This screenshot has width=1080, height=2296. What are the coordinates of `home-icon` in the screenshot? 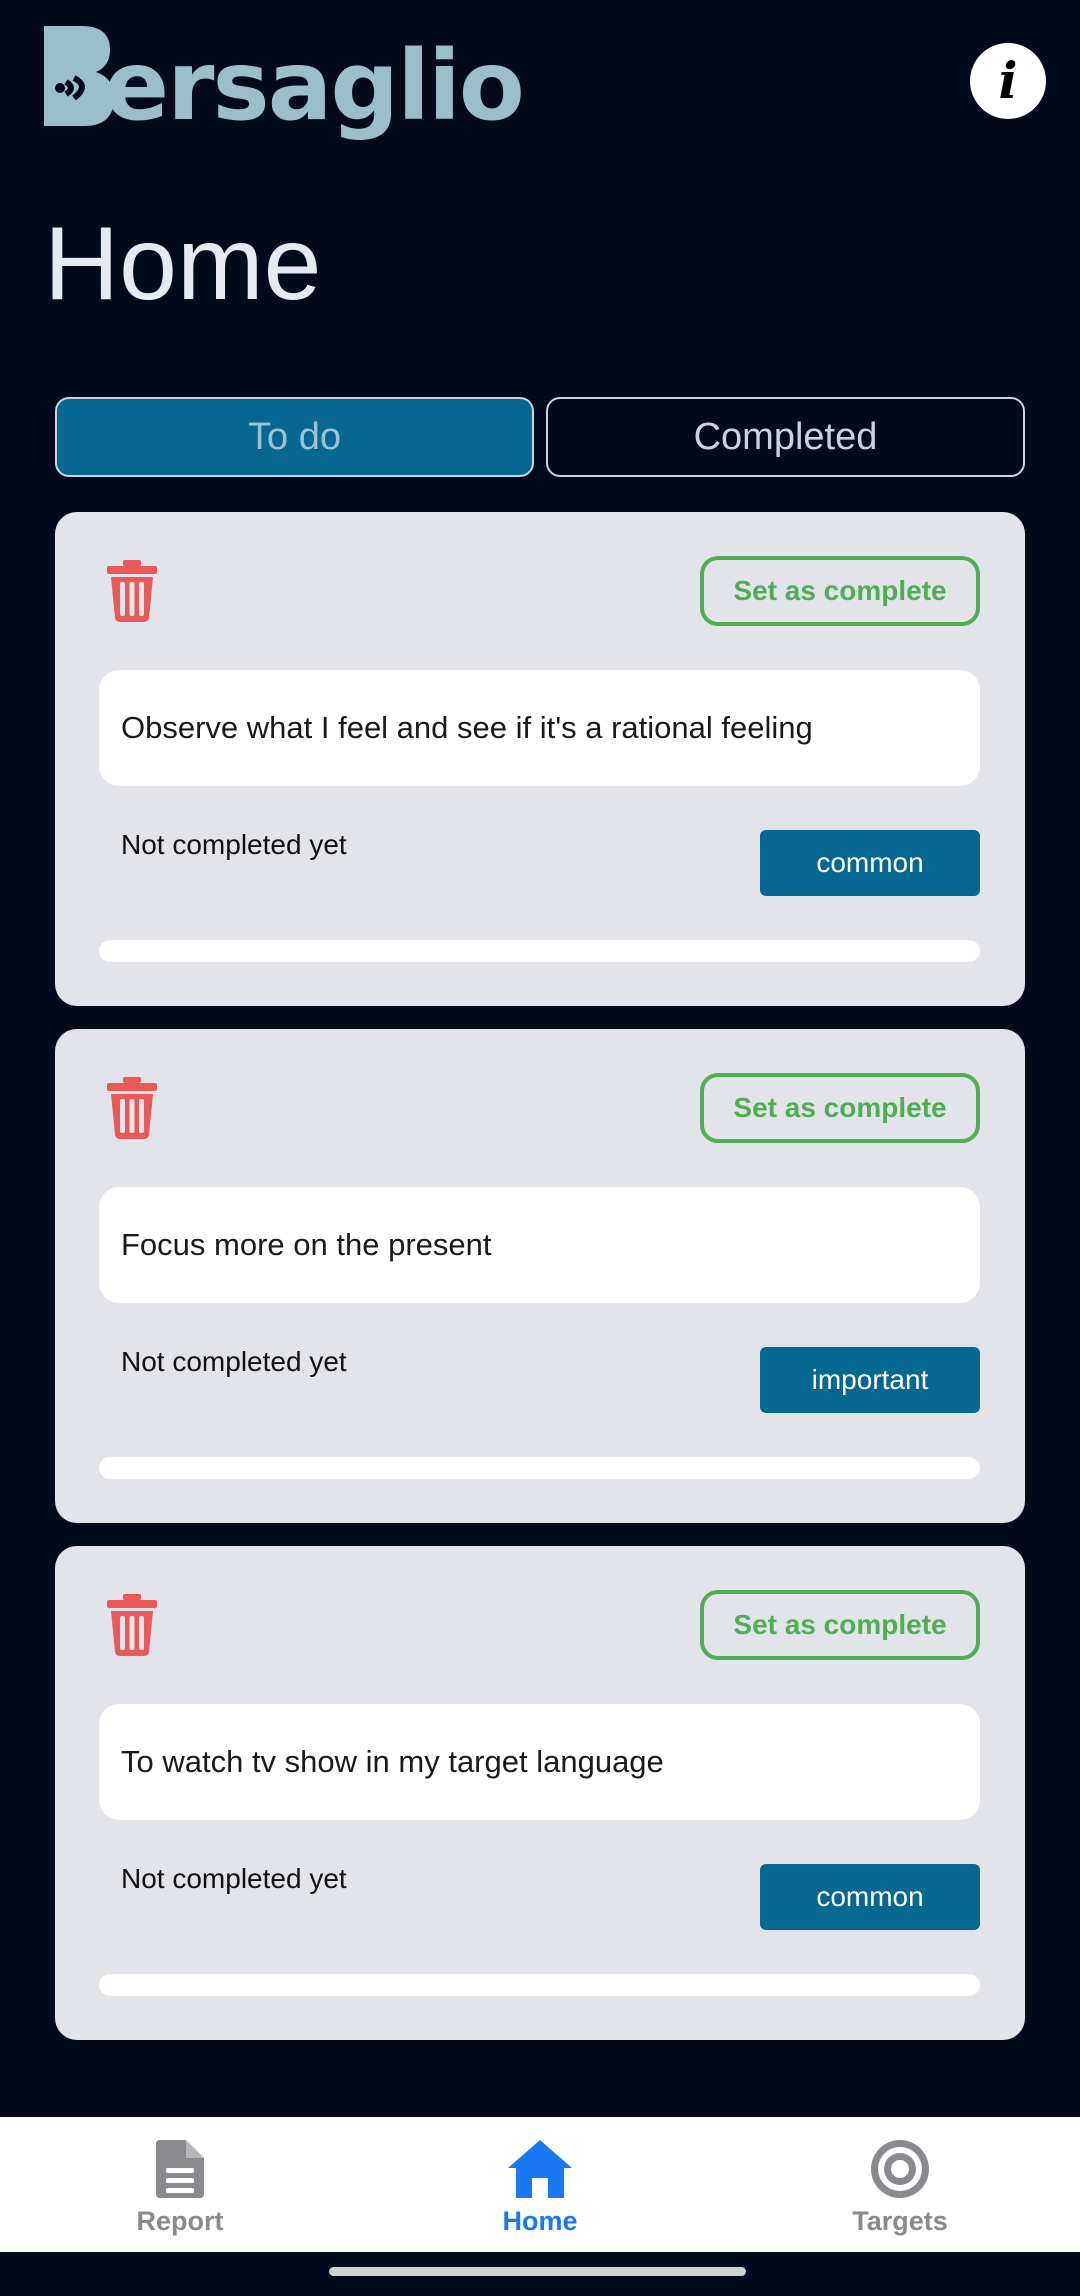 It's located at (540, 2169).